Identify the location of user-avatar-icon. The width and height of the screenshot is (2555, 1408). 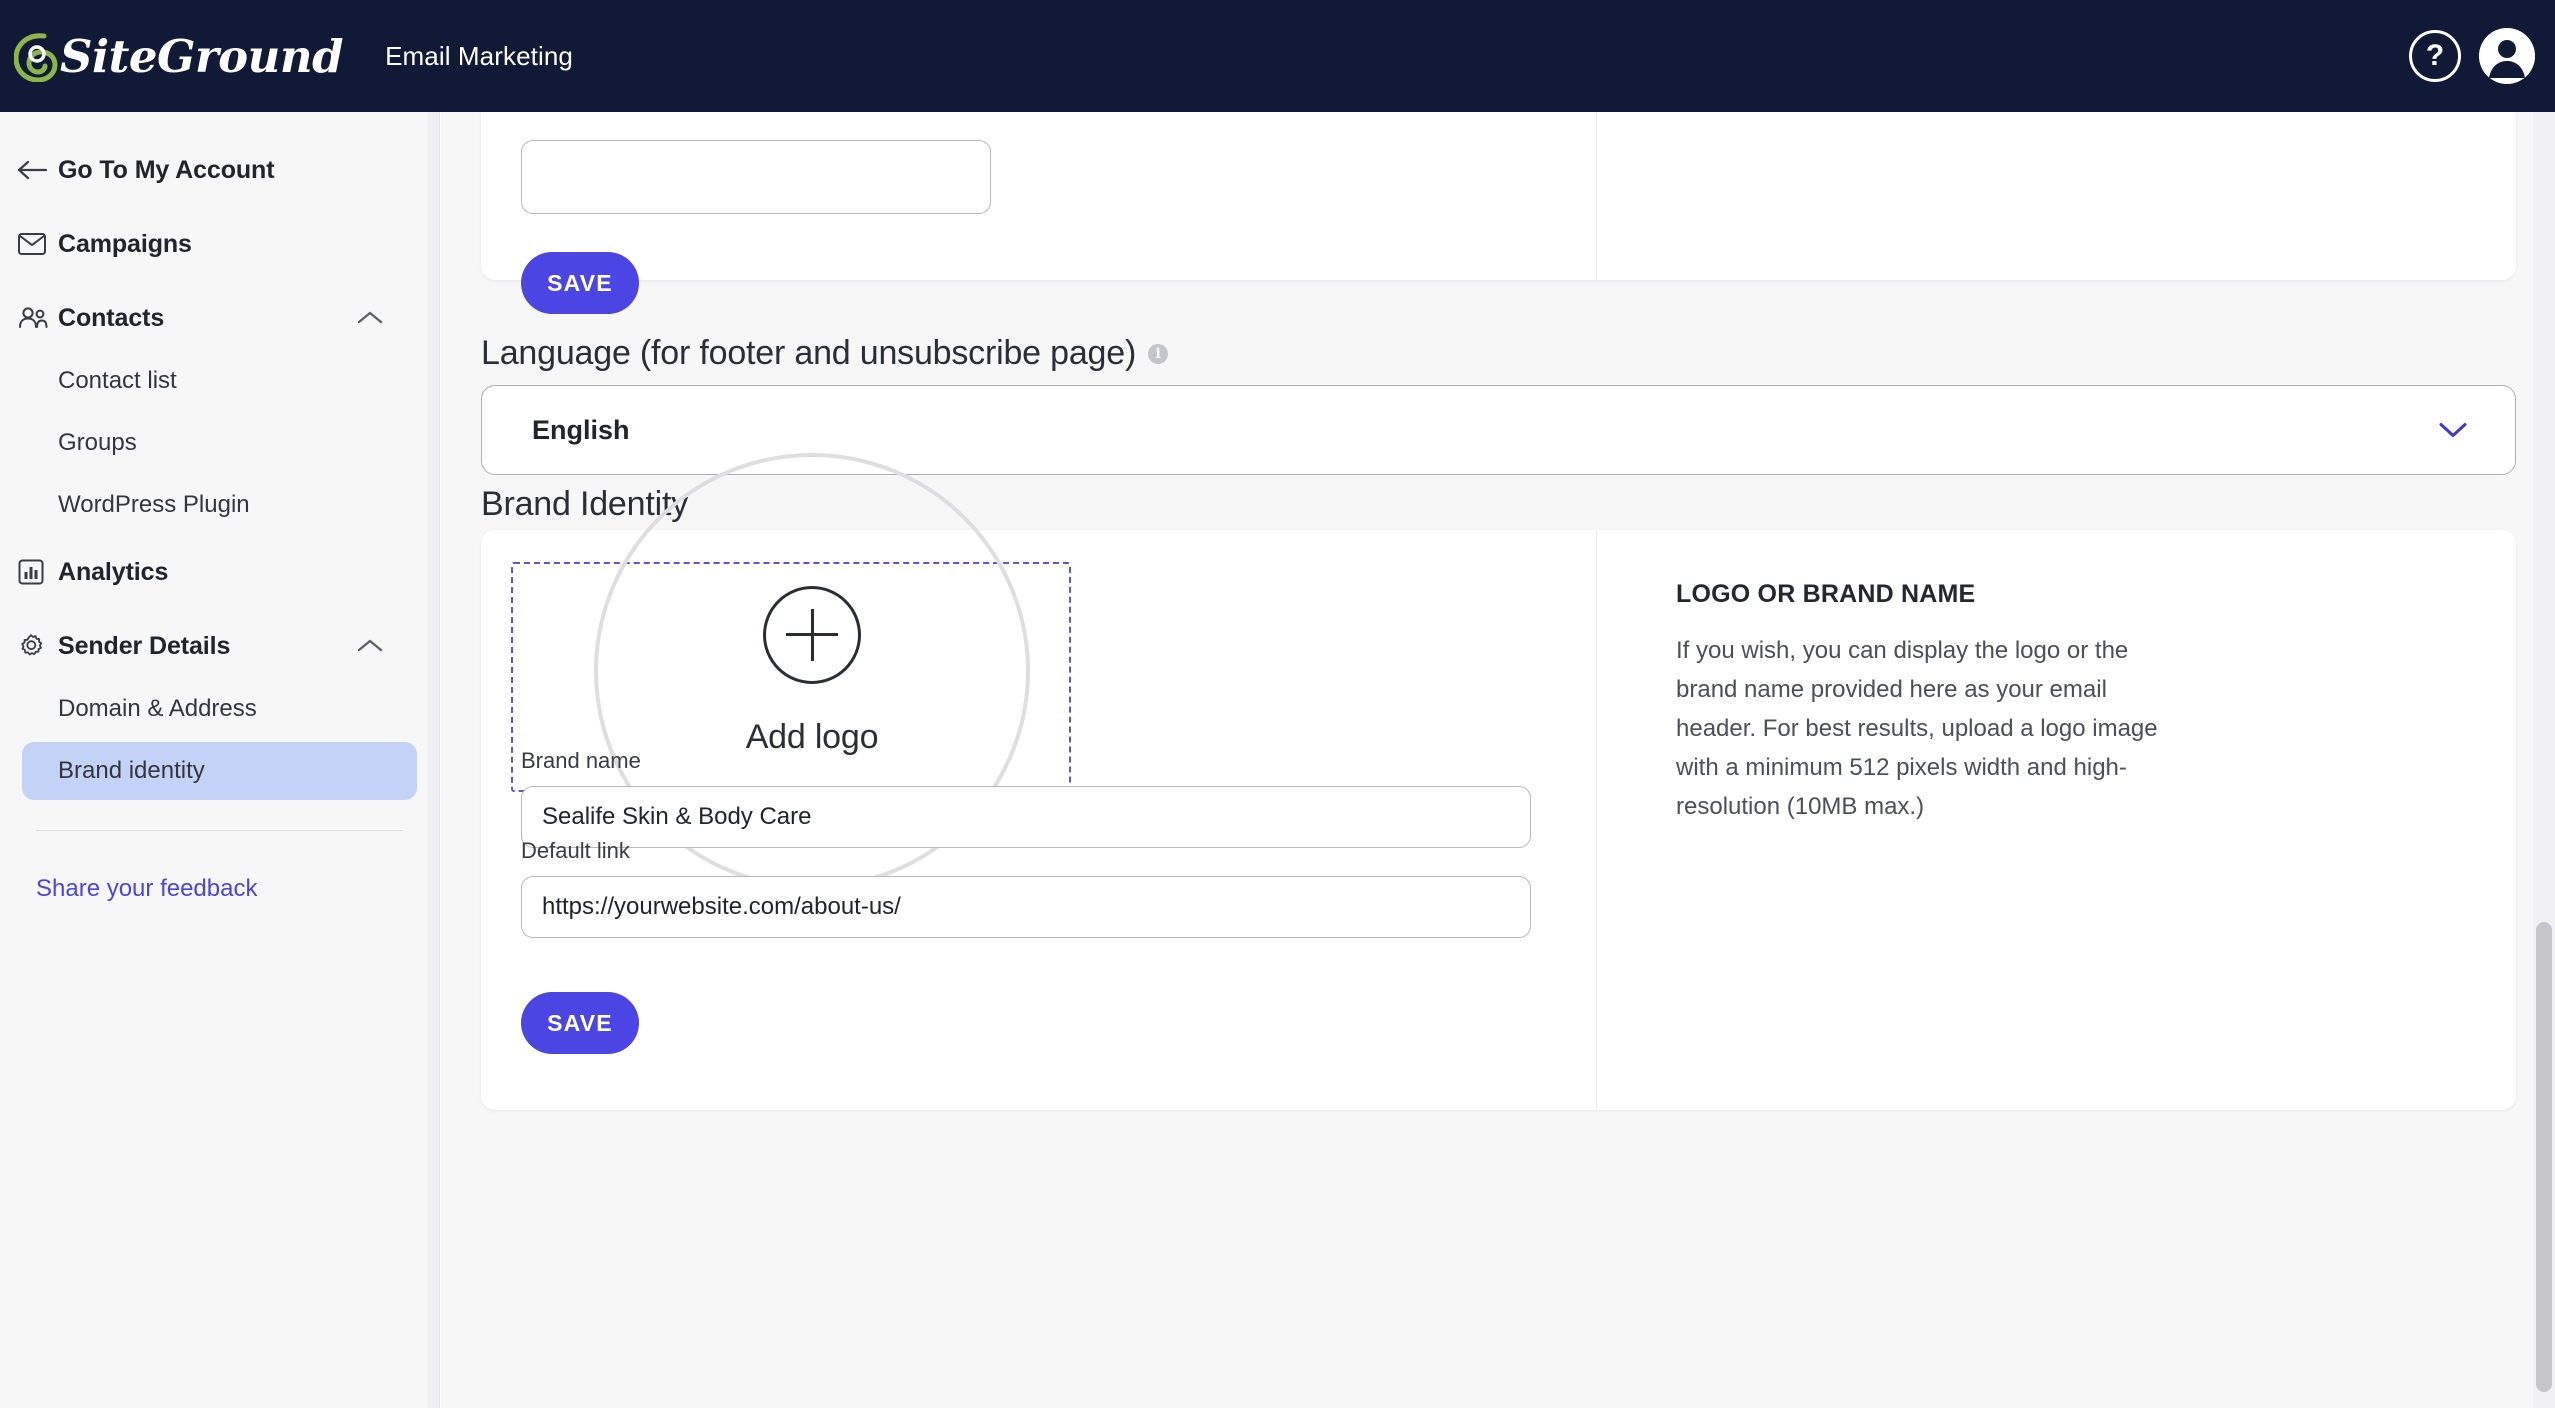
(2507, 56).